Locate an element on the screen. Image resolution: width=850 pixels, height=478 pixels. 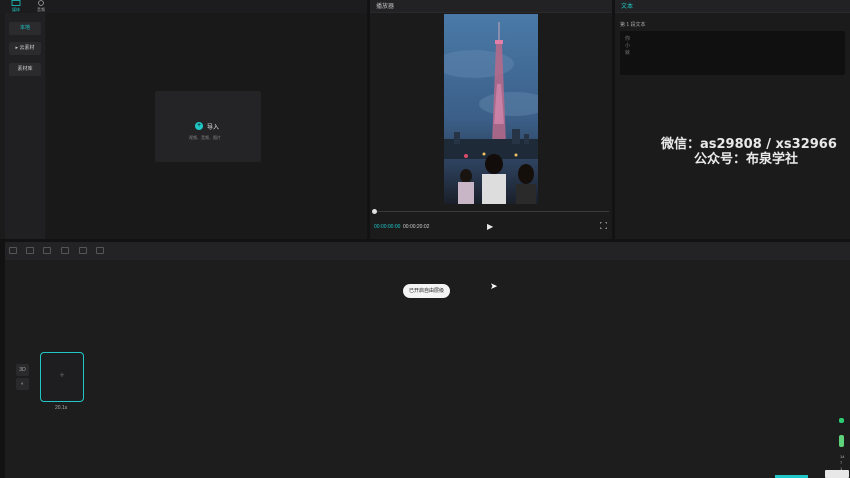
text-line: 小 is located at coordinates (628, 46).